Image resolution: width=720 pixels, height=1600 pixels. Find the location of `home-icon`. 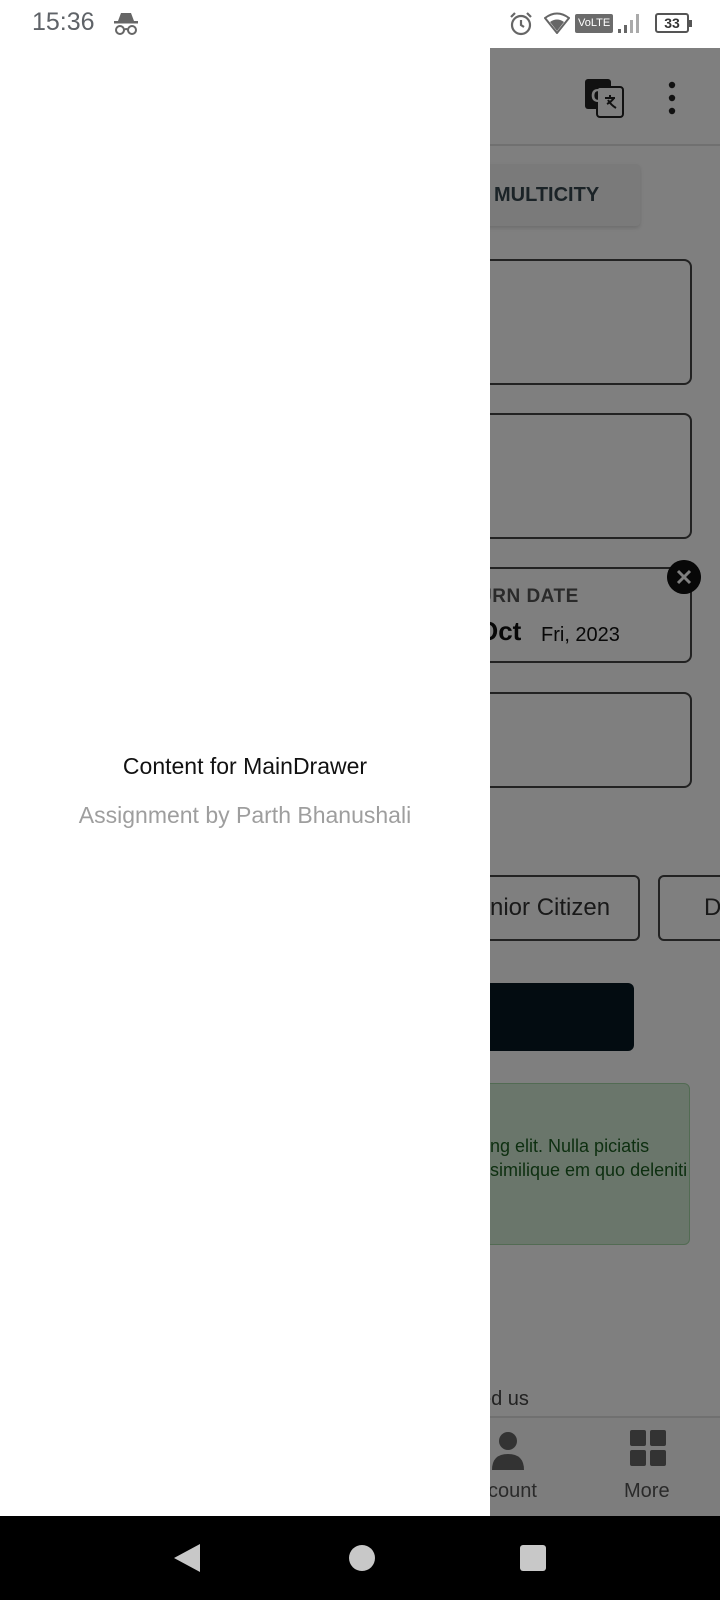

home-icon is located at coordinates (362, 1558).